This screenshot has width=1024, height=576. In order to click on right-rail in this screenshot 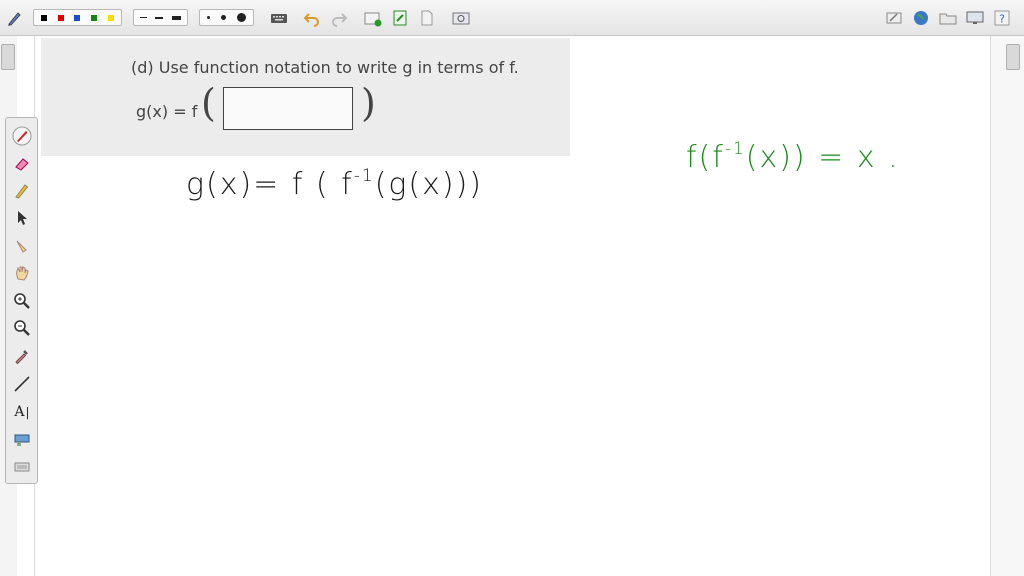, I will do `click(1007, 306)`.